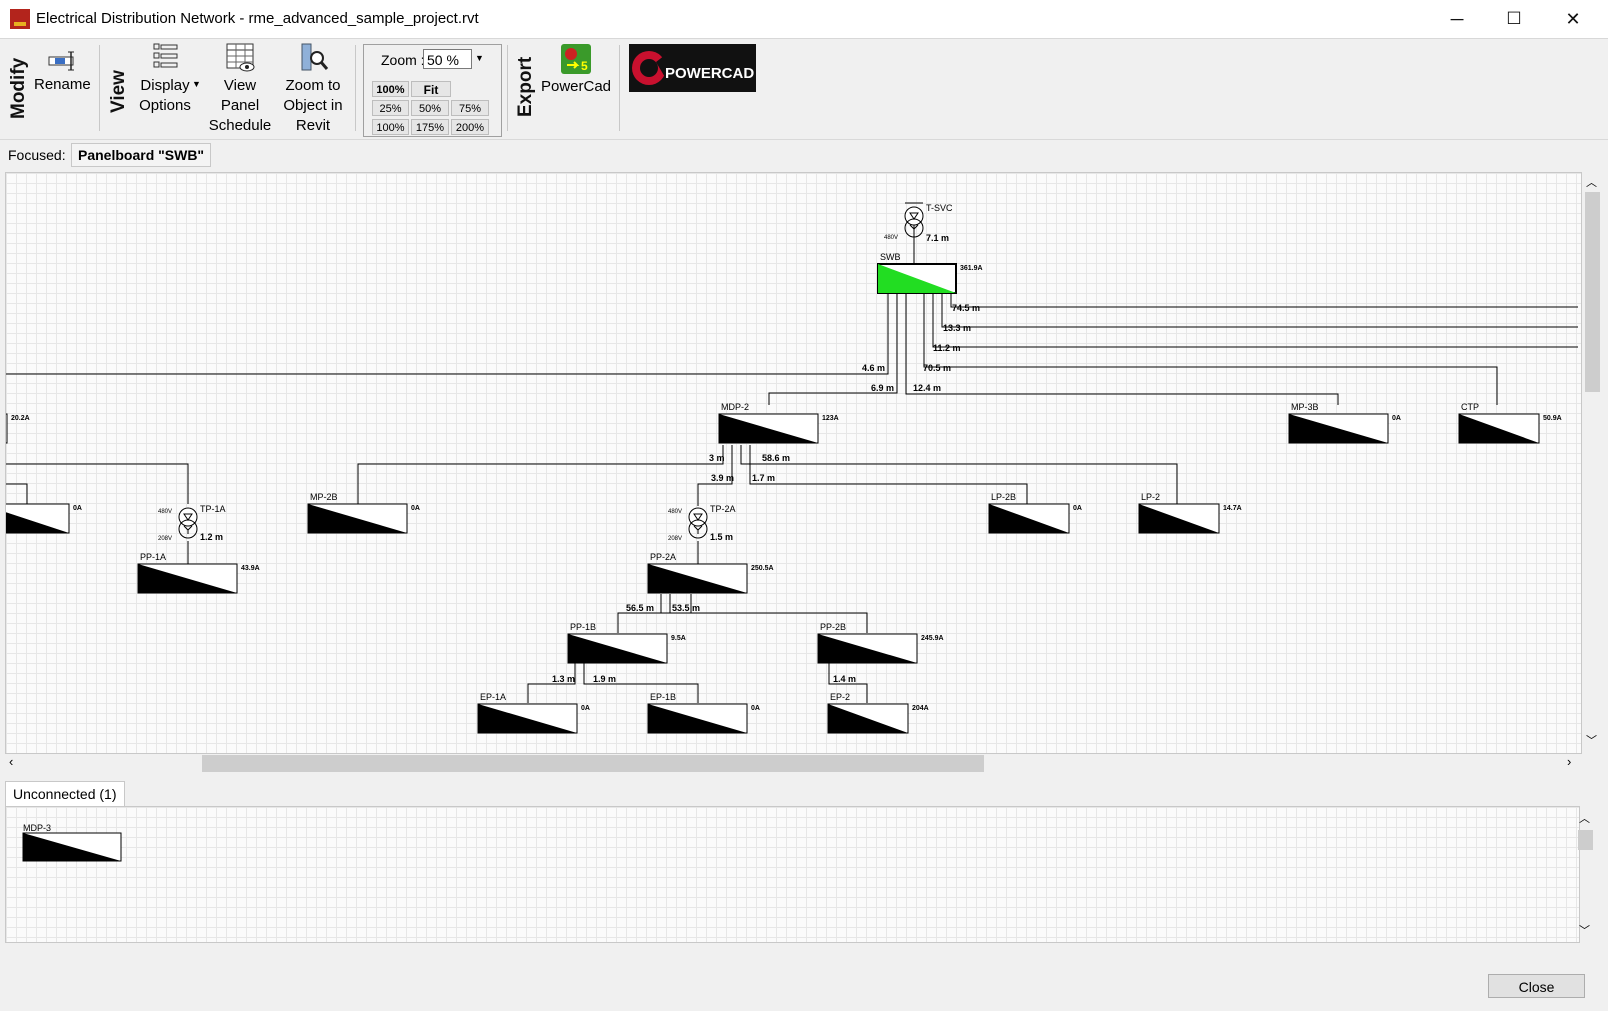  What do you see at coordinates (165, 55) in the screenshot?
I see `list-options-icon` at bounding box center [165, 55].